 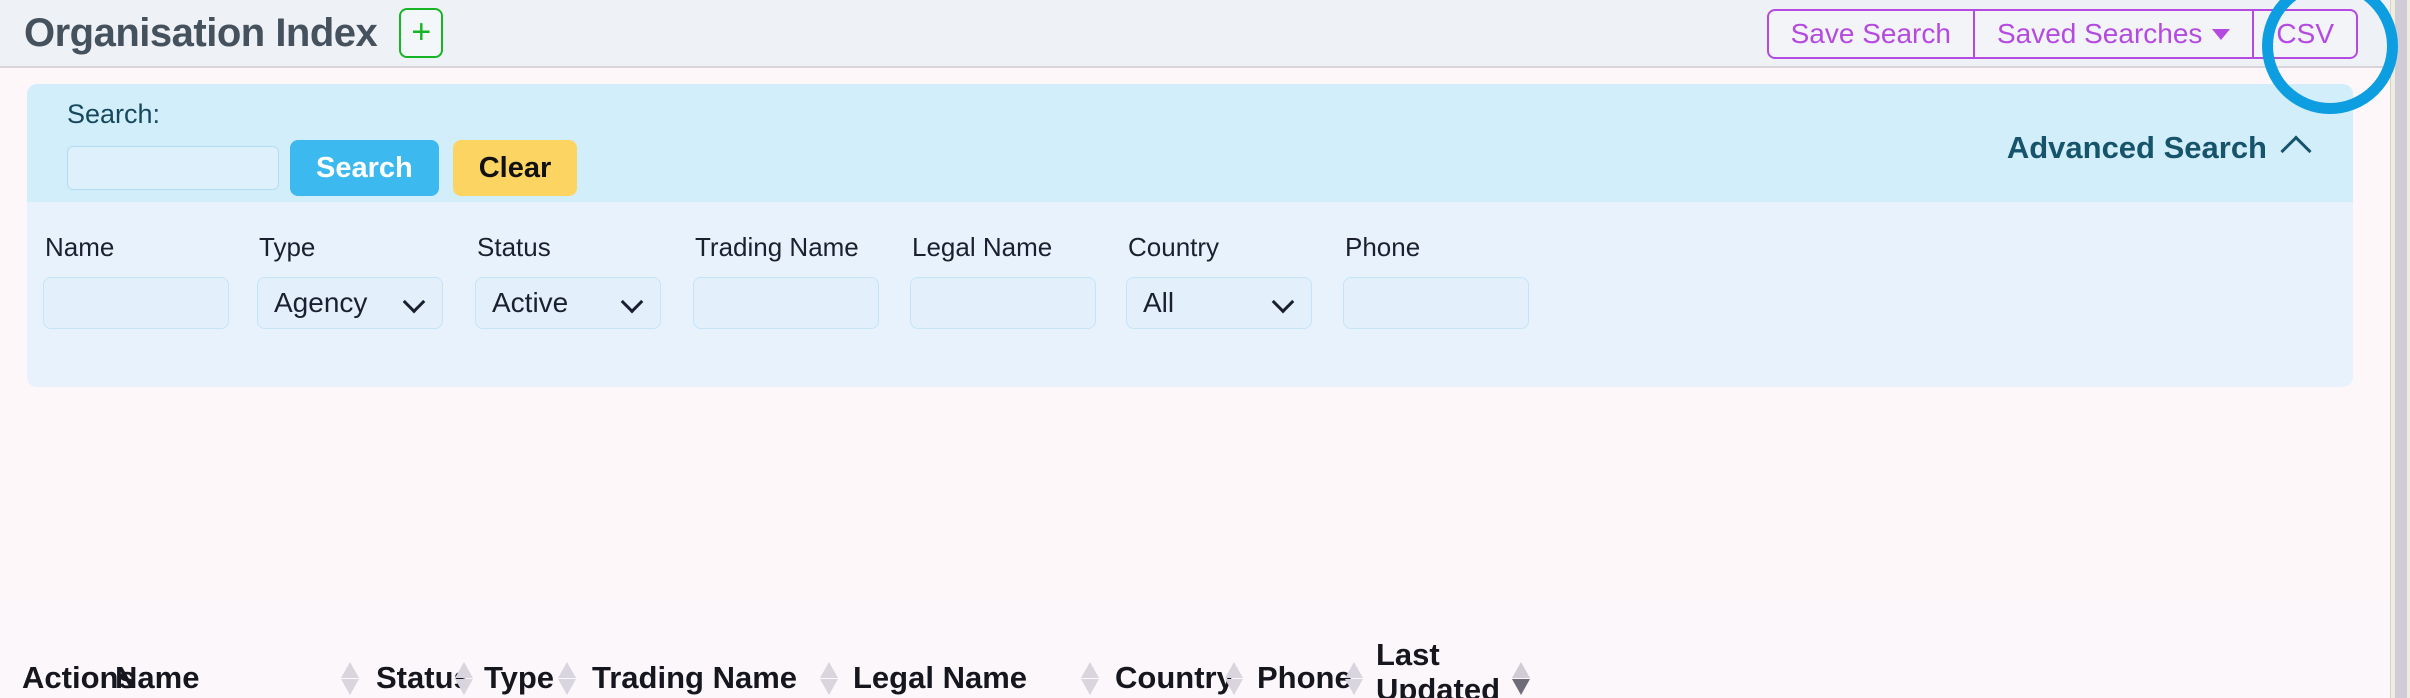 I want to click on save-search-button: Save Search, so click(x=1871, y=34).